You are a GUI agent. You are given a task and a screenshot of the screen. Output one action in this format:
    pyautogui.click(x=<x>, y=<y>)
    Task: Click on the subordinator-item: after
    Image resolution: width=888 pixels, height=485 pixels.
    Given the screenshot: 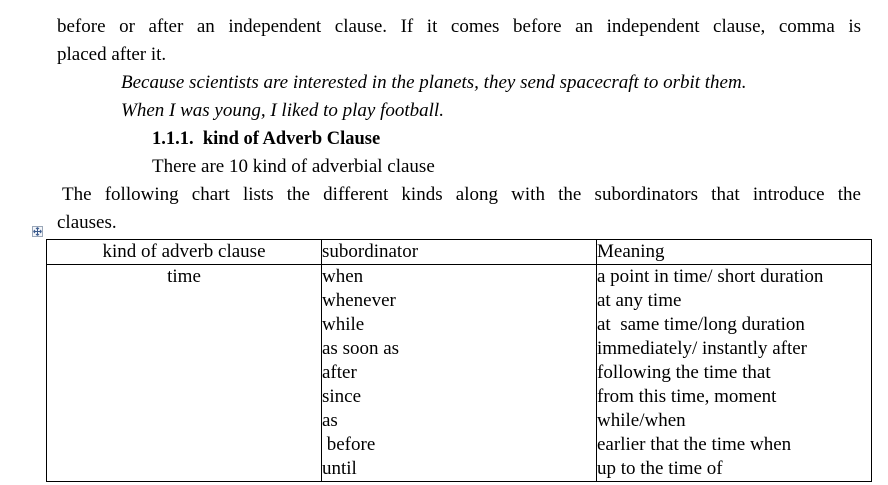 What is the action you would take?
    pyautogui.click(x=339, y=372)
    